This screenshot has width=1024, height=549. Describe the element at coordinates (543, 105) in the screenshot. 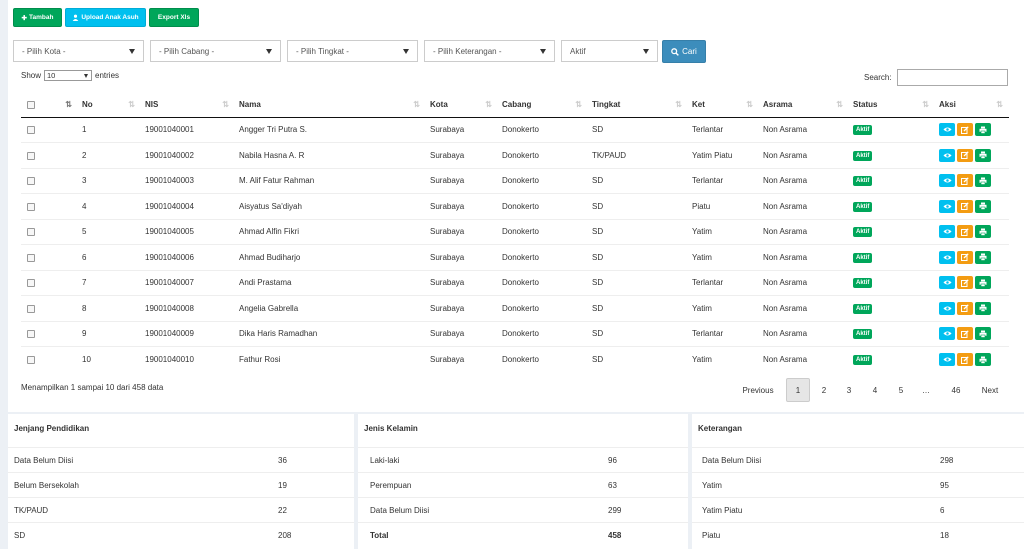

I see `header-cabang: Cabang ⇅` at that location.